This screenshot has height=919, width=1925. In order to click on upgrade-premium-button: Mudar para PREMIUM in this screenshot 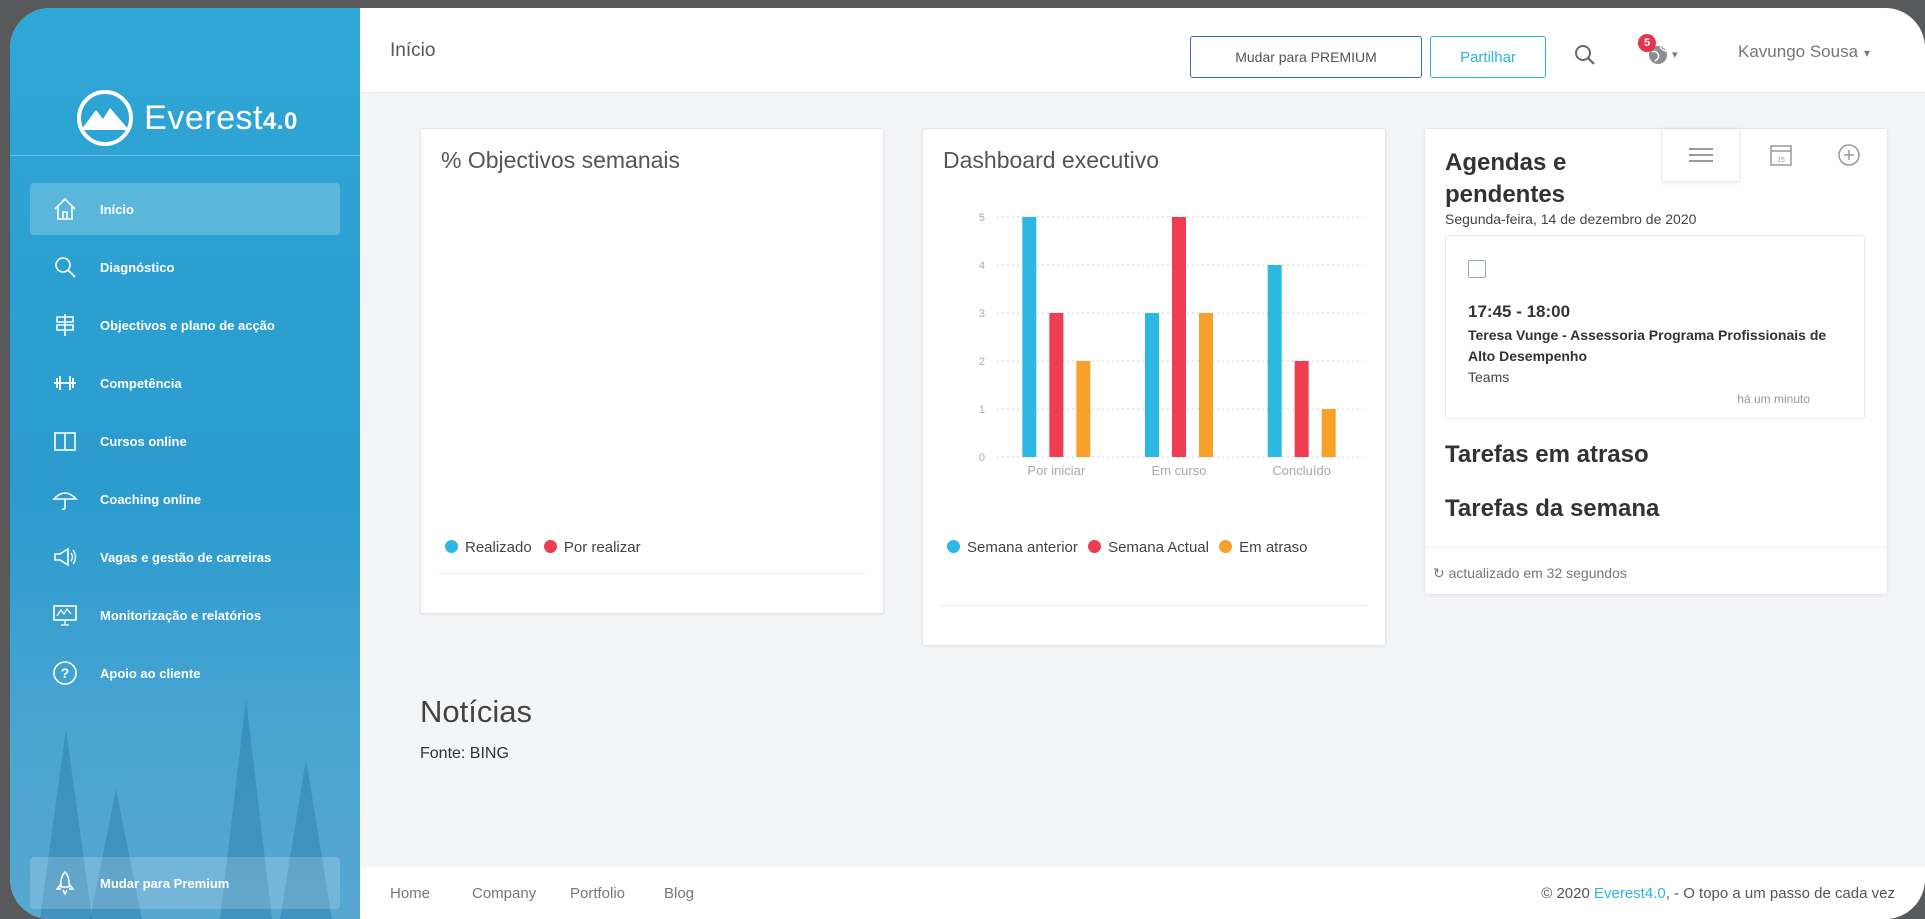, I will do `click(1306, 57)`.